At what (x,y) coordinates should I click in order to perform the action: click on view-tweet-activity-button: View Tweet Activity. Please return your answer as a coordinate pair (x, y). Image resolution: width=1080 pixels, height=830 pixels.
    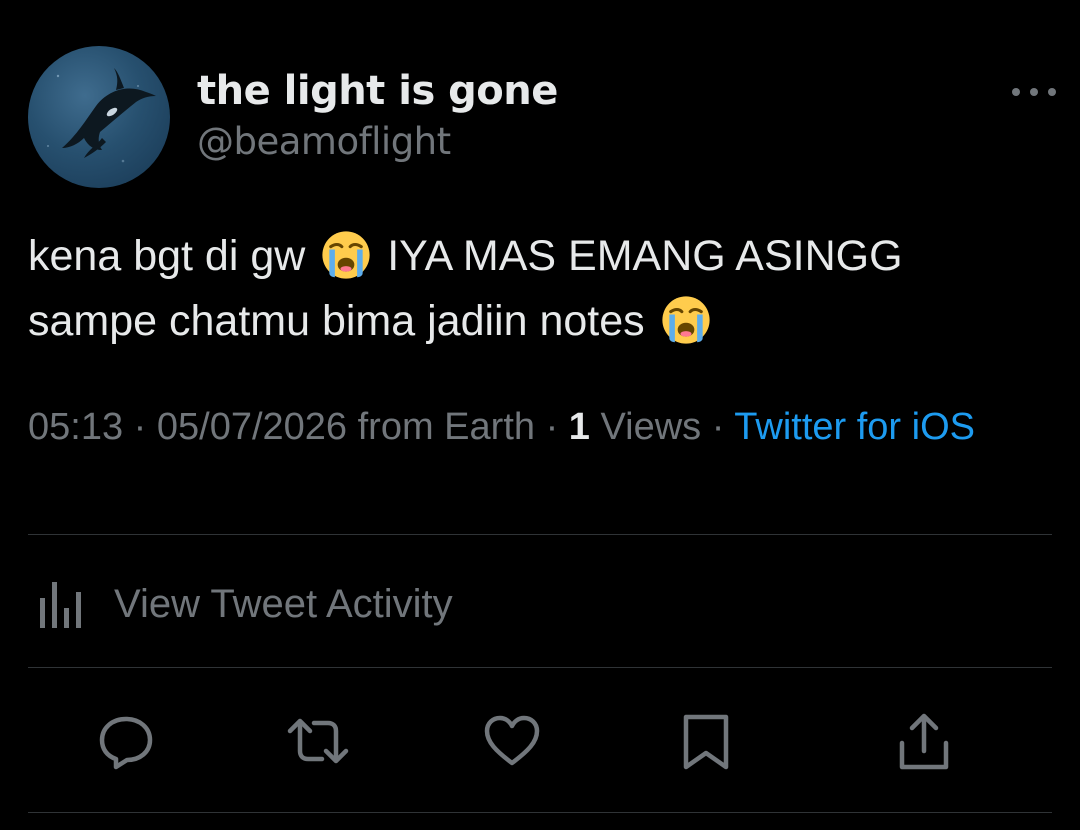
    Looking at the image, I should click on (244, 604).